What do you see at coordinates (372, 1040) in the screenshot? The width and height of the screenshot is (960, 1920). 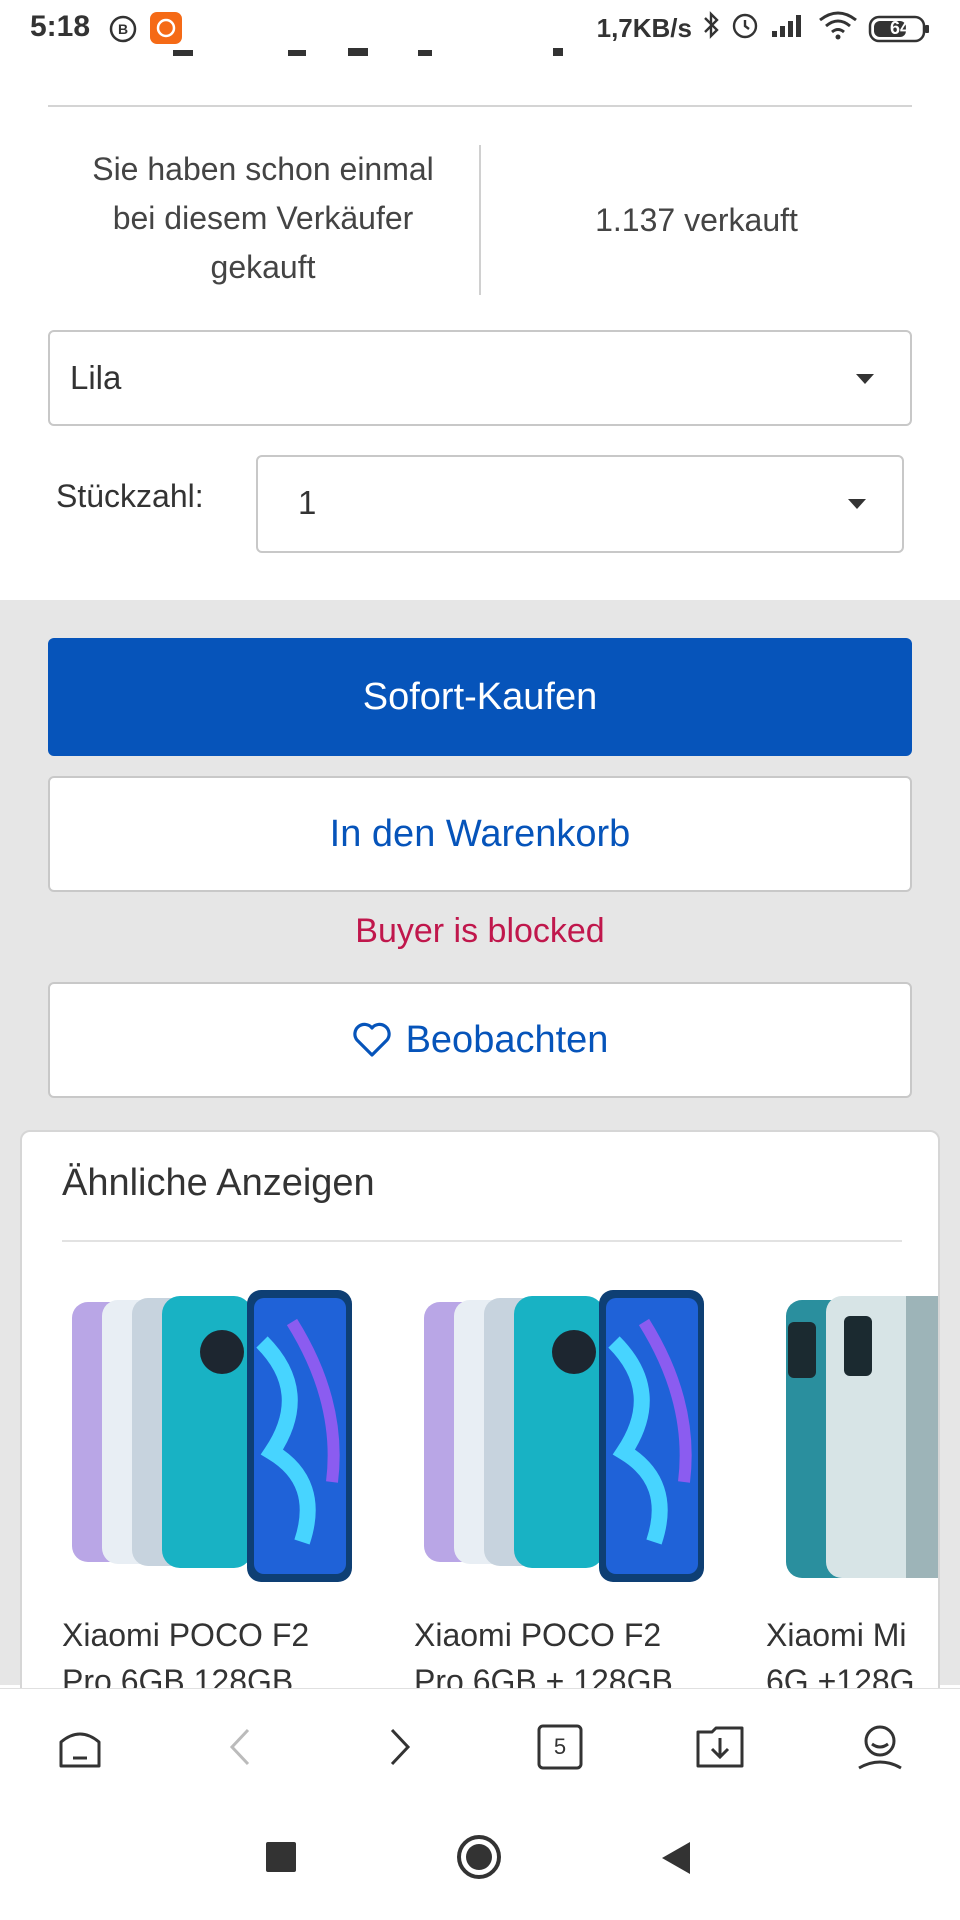 I see `heart-icon` at bounding box center [372, 1040].